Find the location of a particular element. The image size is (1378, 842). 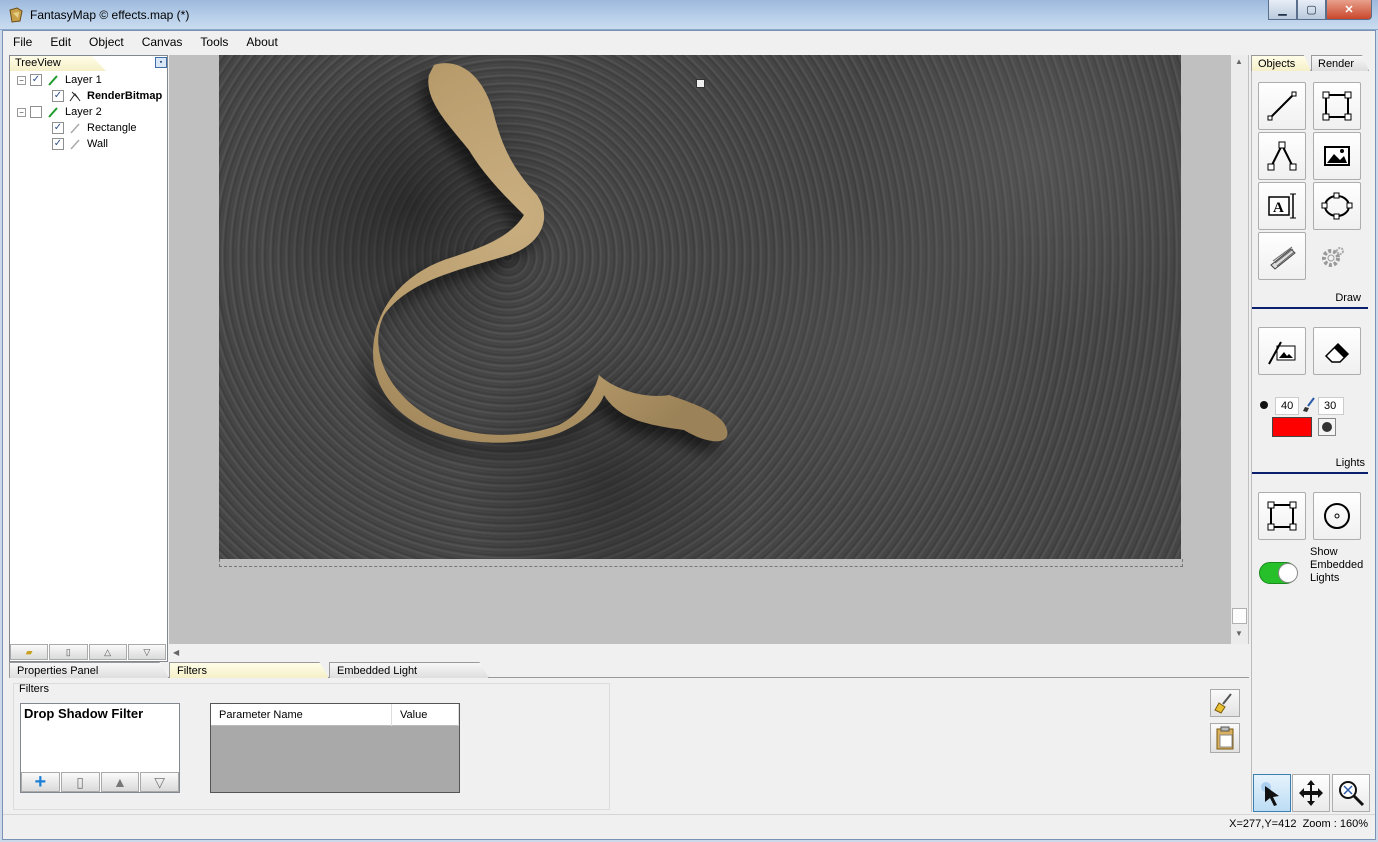

vertical-scrollbar: ▲ ▼ is located at coordinates (1239, 349).